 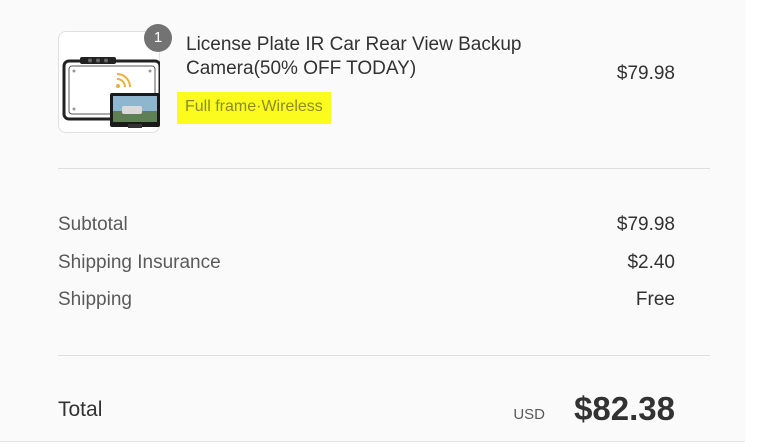 What do you see at coordinates (80, 409) in the screenshot?
I see `total-label: Total` at bounding box center [80, 409].